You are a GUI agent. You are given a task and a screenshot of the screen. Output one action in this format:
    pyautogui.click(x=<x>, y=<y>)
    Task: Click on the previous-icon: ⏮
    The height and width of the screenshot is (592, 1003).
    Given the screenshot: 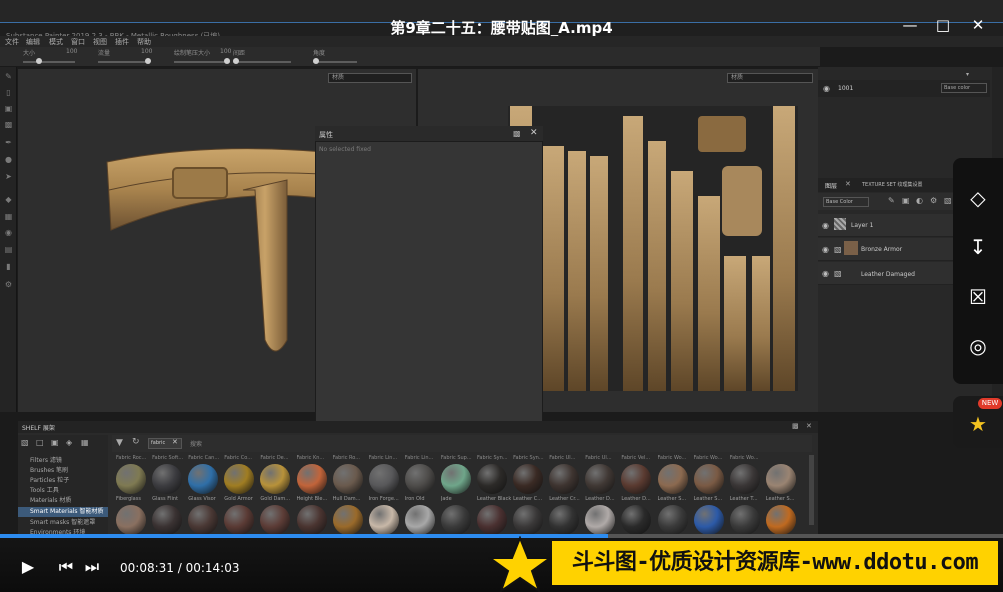 What is the action you would take?
    pyautogui.click(x=66, y=567)
    